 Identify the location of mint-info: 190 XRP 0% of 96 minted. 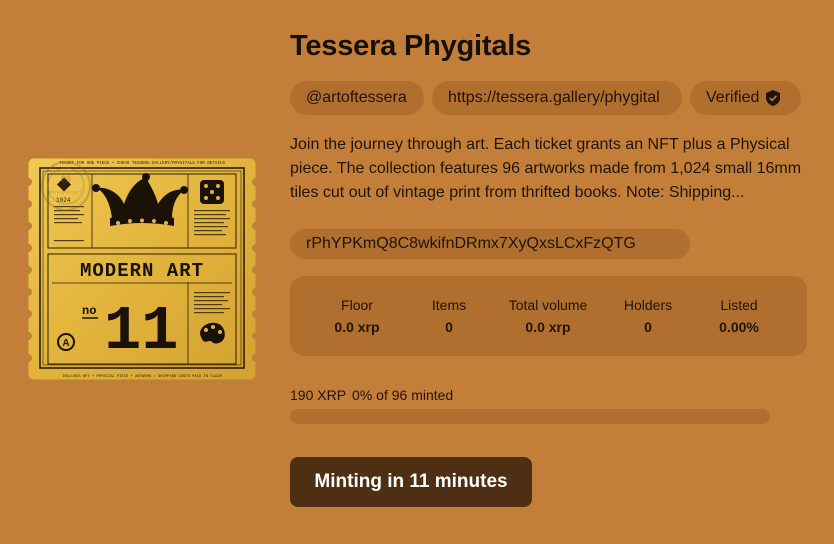
(371, 395).